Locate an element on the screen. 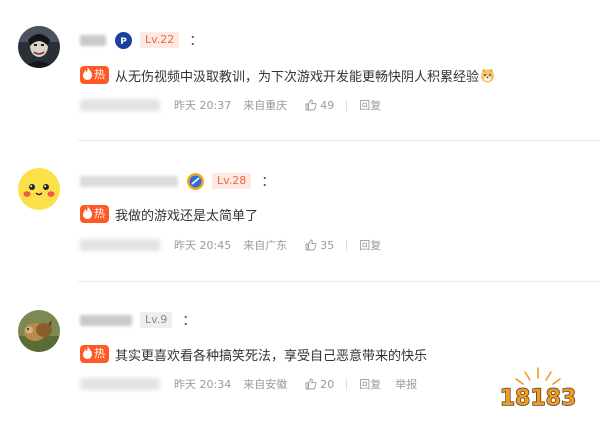 The width and height of the screenshot is (600, 422). comment-meta: 昨天 20:34 来自安徽 20 回复 举报 is located at coordinates (248, 384).